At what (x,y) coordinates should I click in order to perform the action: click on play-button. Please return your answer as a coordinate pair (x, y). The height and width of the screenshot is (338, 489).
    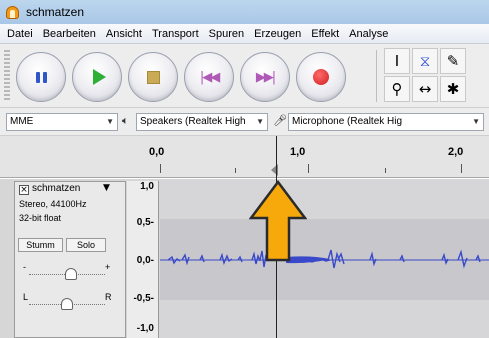
    Looking at the image, I should click on (97, 77).